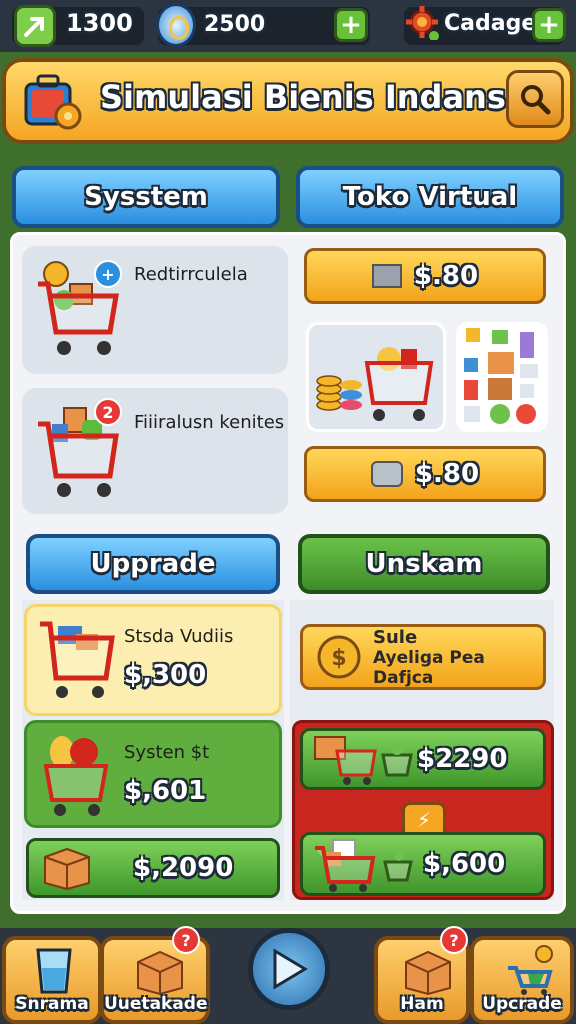 The width and height of the screenshot is (576, 1024). What do you see at coordinates (55, 102) in the screenshot?
I see `briefcase-icon` at bounding box center [55, 102].